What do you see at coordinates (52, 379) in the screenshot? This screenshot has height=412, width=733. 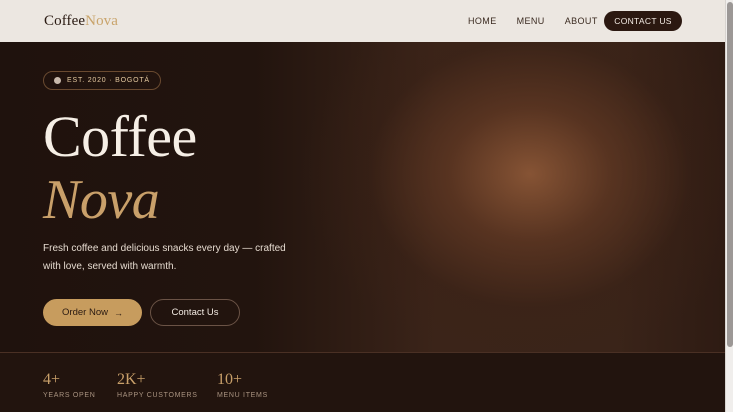 I see `stat-value: 4+` at bounding box center [52, 379].